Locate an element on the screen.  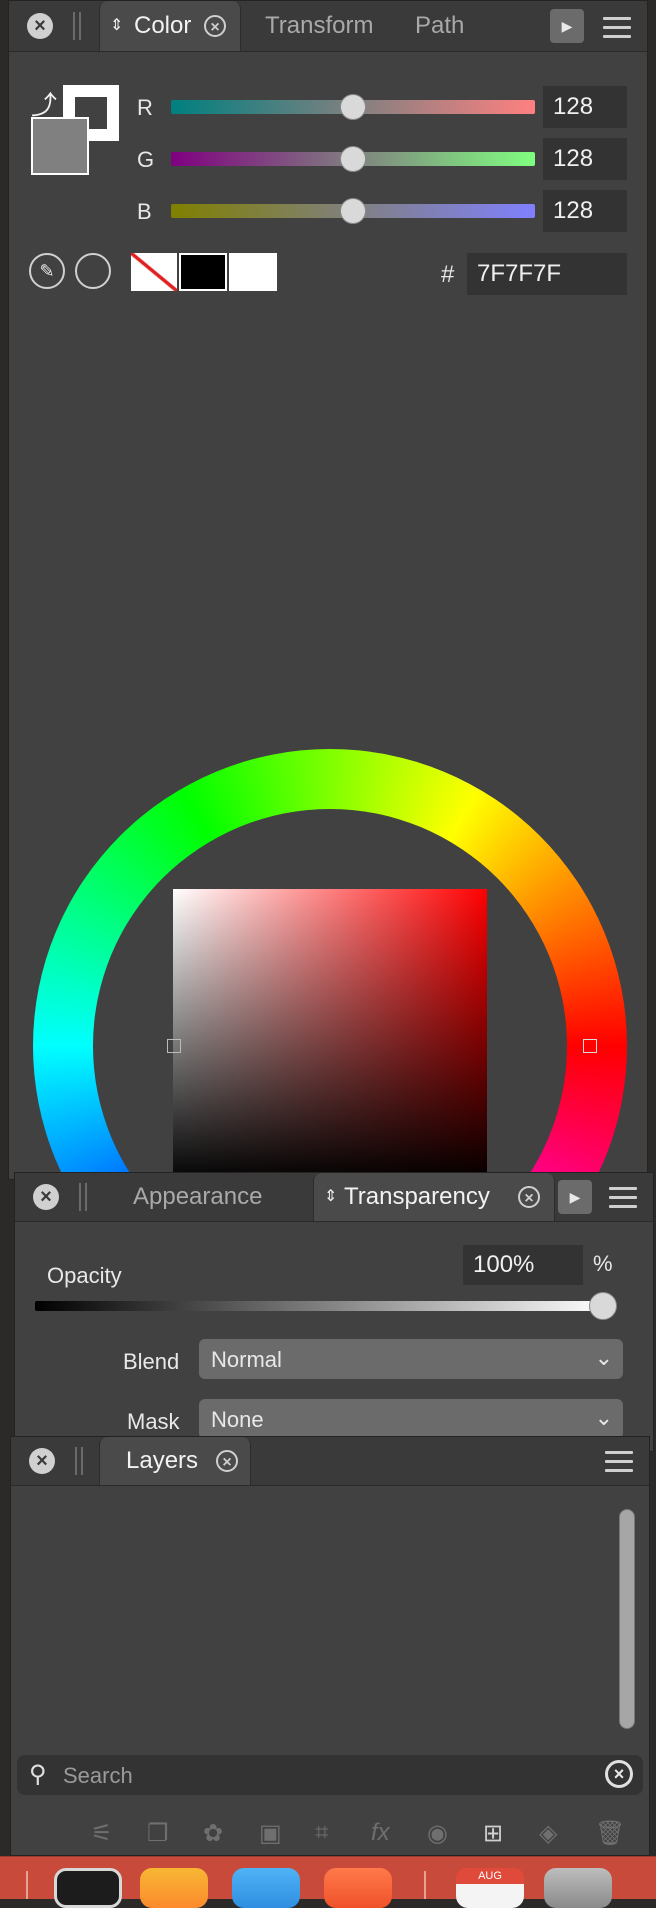
color-panel-tabbar: × ⇕ Color × Transform Path ▶ is located at coordinates (328, 26).